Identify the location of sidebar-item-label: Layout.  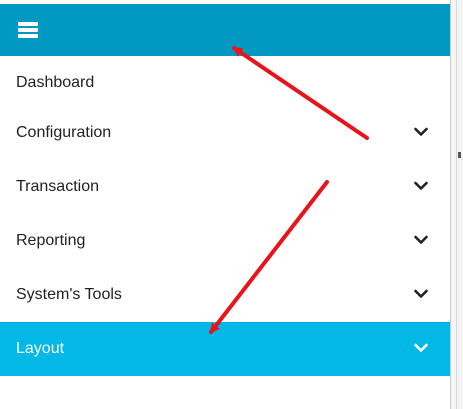
(40, 348).